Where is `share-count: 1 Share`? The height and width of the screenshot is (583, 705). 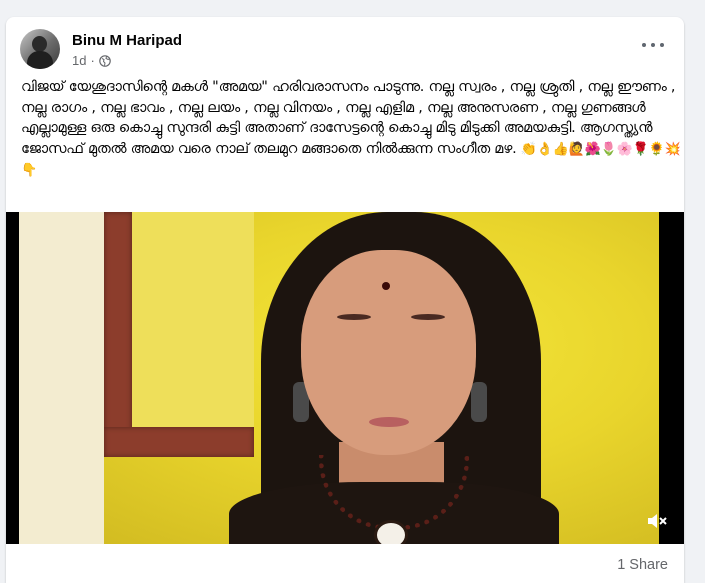
share-count: 1 Share is located at coordinates (642, 565).